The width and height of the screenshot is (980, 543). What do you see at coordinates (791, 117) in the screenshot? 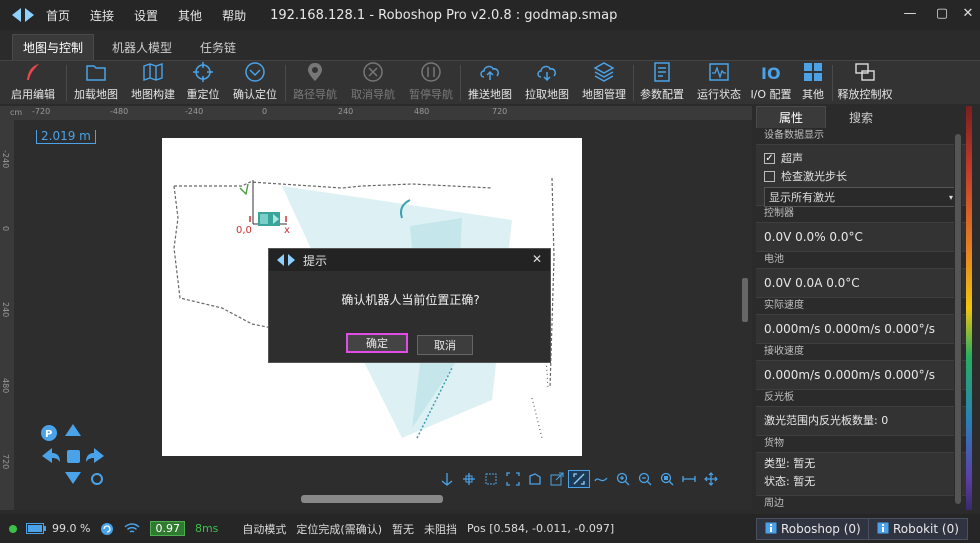
I see `tab-properties: 属性` at bounding box center [791, 117].